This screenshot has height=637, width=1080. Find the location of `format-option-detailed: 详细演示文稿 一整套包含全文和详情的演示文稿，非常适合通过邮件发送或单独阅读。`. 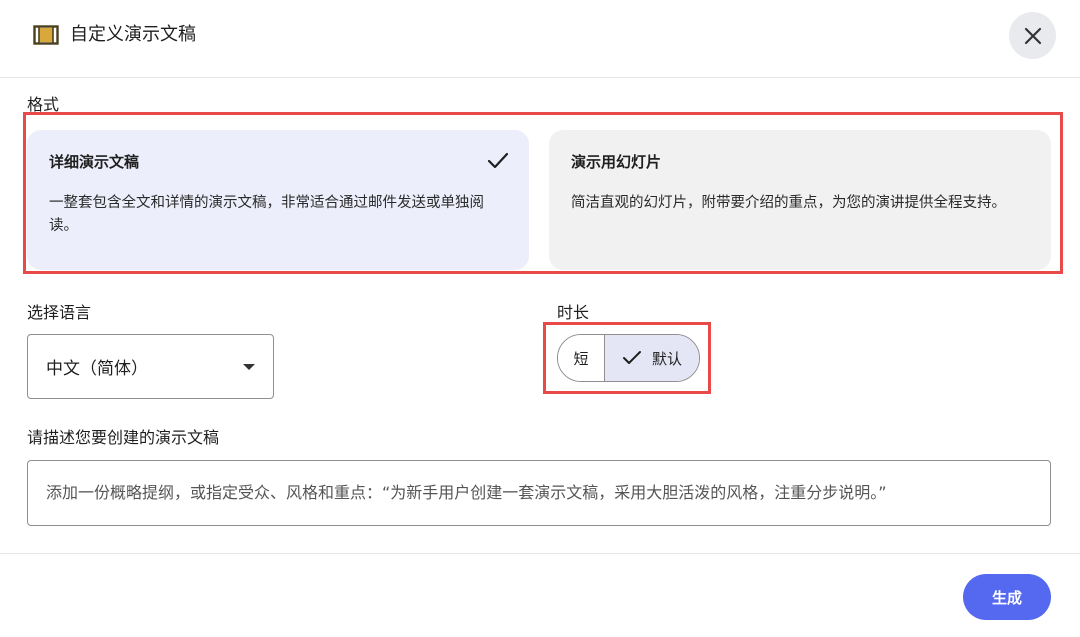

format-option-detailed: 详细演示文稿 一整套包含全文和详情的演示文稿，非常适合通过邮件发送或单独阅读。 is located at coordinates (278, 200).